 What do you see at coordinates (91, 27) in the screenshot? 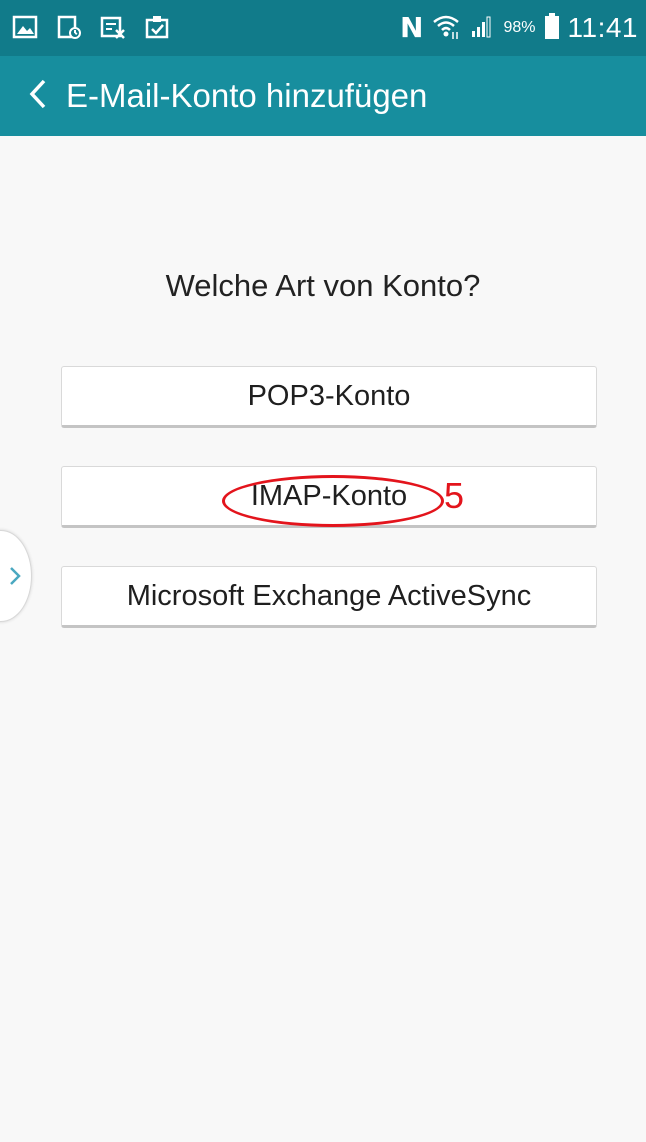
I see `notification-icons` at bounding box center [91, 27].